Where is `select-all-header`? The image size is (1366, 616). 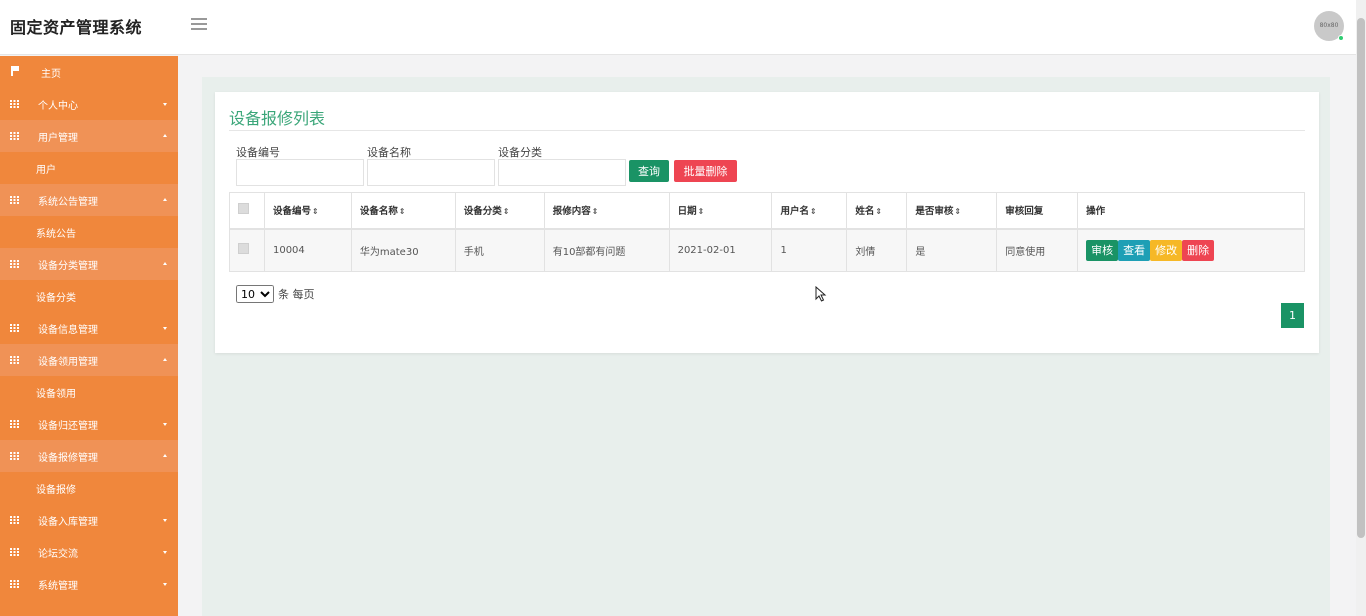 select-all-header is located at coordinates (247, 211).